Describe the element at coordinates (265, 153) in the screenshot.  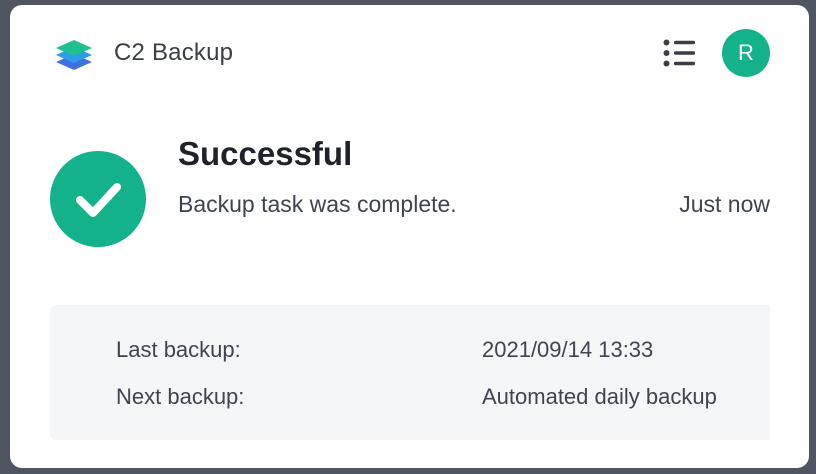
I see `status-title: Successful` at that location.